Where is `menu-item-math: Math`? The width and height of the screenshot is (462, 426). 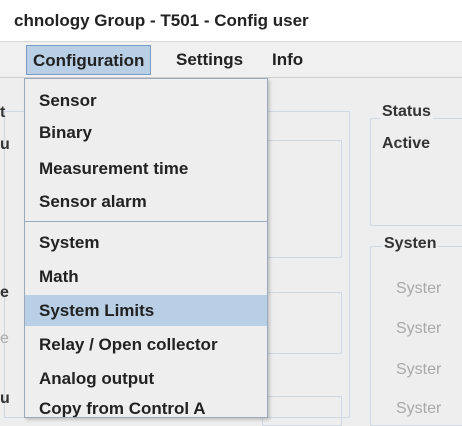
menu-item-math: Math is located at coordinates (146, 276).